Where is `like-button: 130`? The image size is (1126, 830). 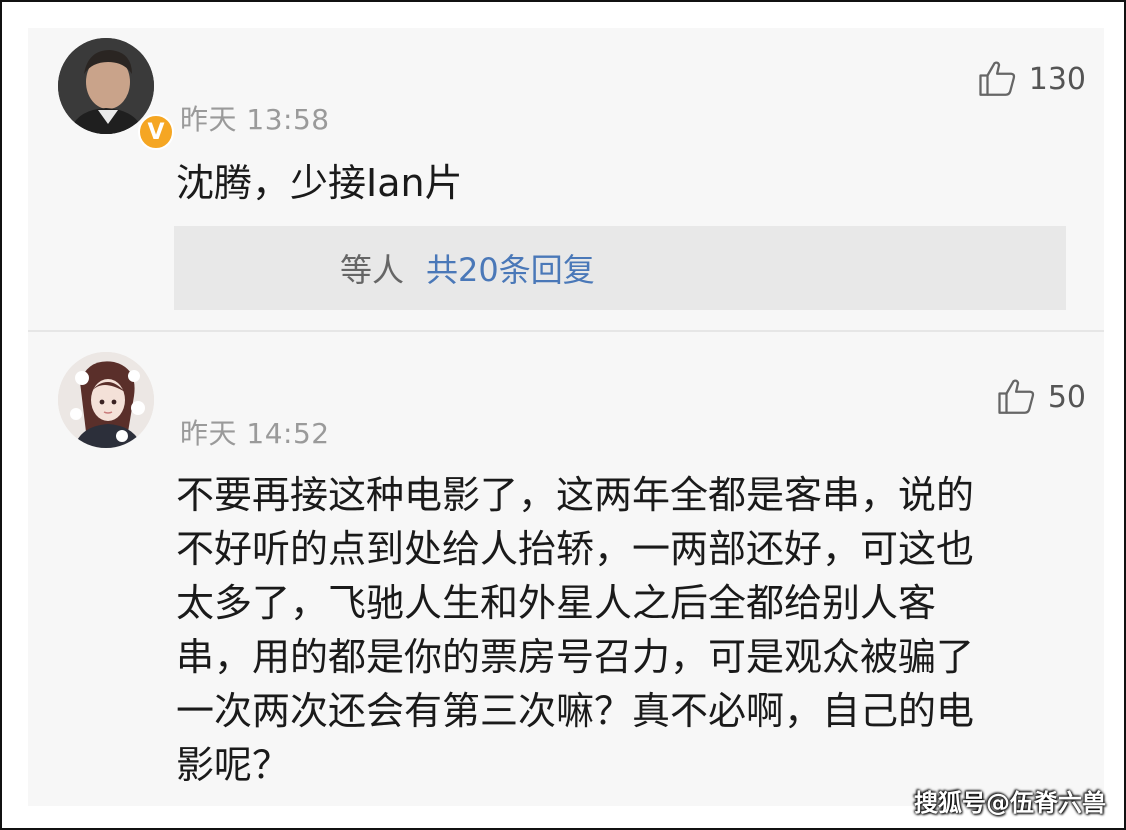 like-button: 130 is located at coordinates (1031, 79).